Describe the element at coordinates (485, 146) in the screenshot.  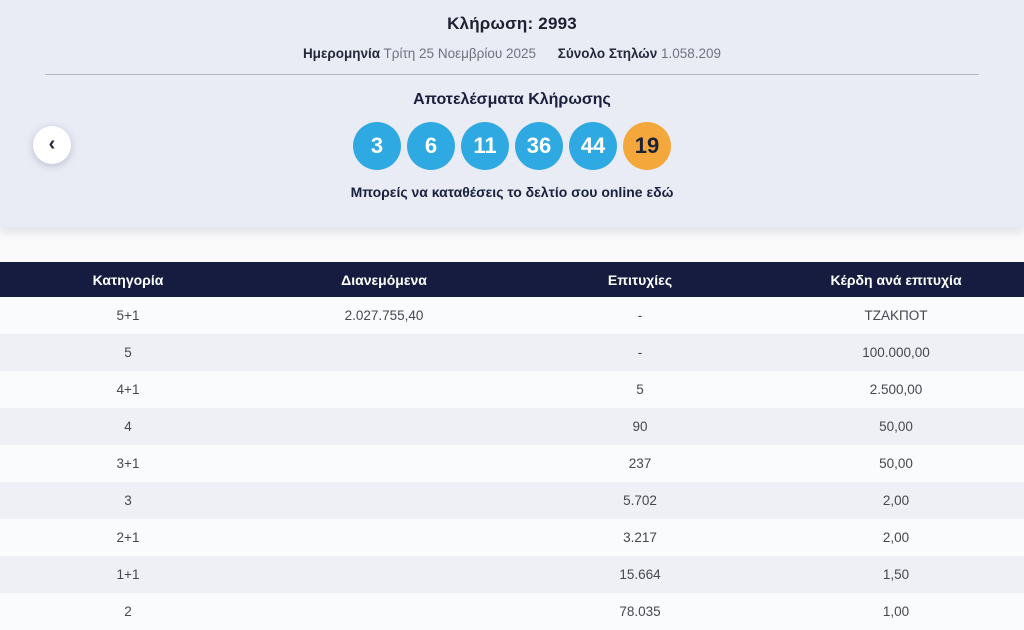
I see `number-ball: 11` at that location.